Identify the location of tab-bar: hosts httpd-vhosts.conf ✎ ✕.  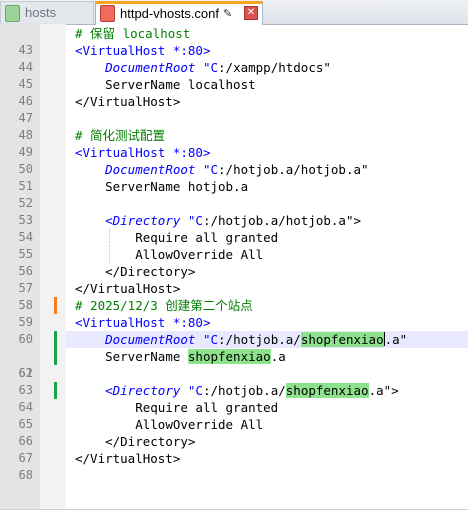
(234, 12).